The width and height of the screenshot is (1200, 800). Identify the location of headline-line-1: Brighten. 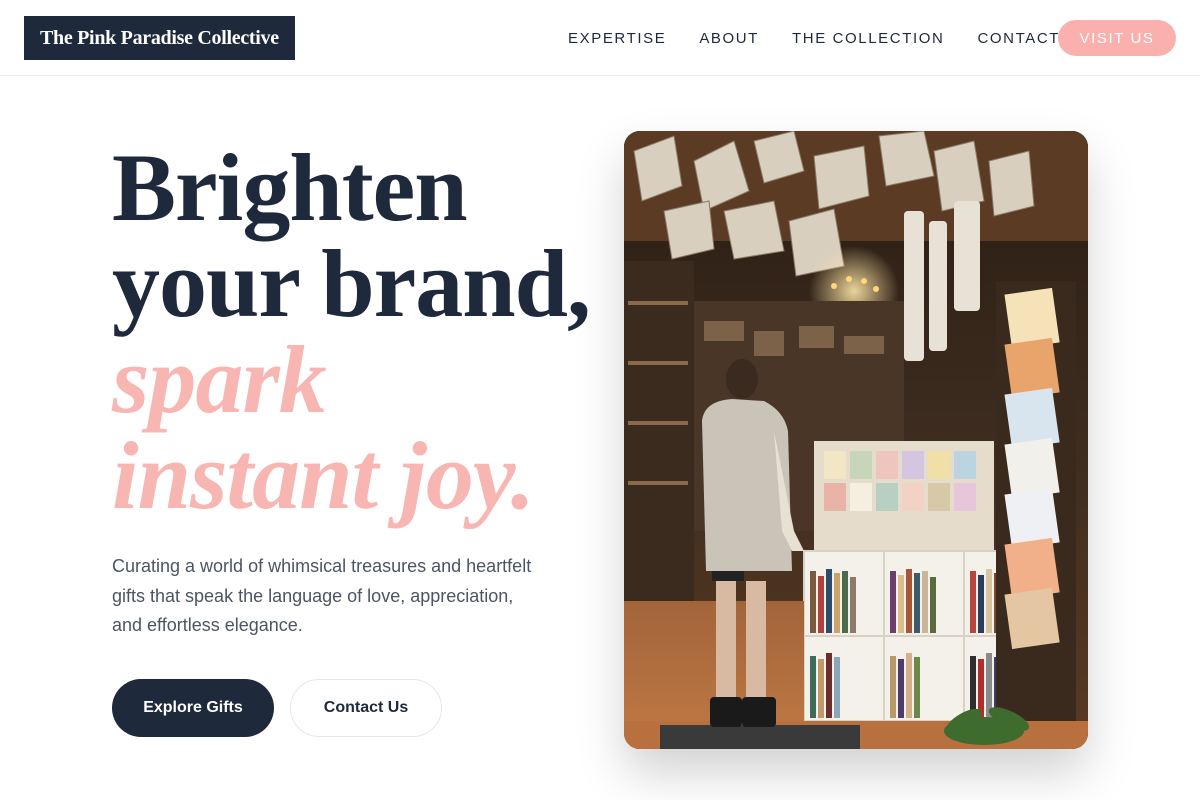
(290, 187).